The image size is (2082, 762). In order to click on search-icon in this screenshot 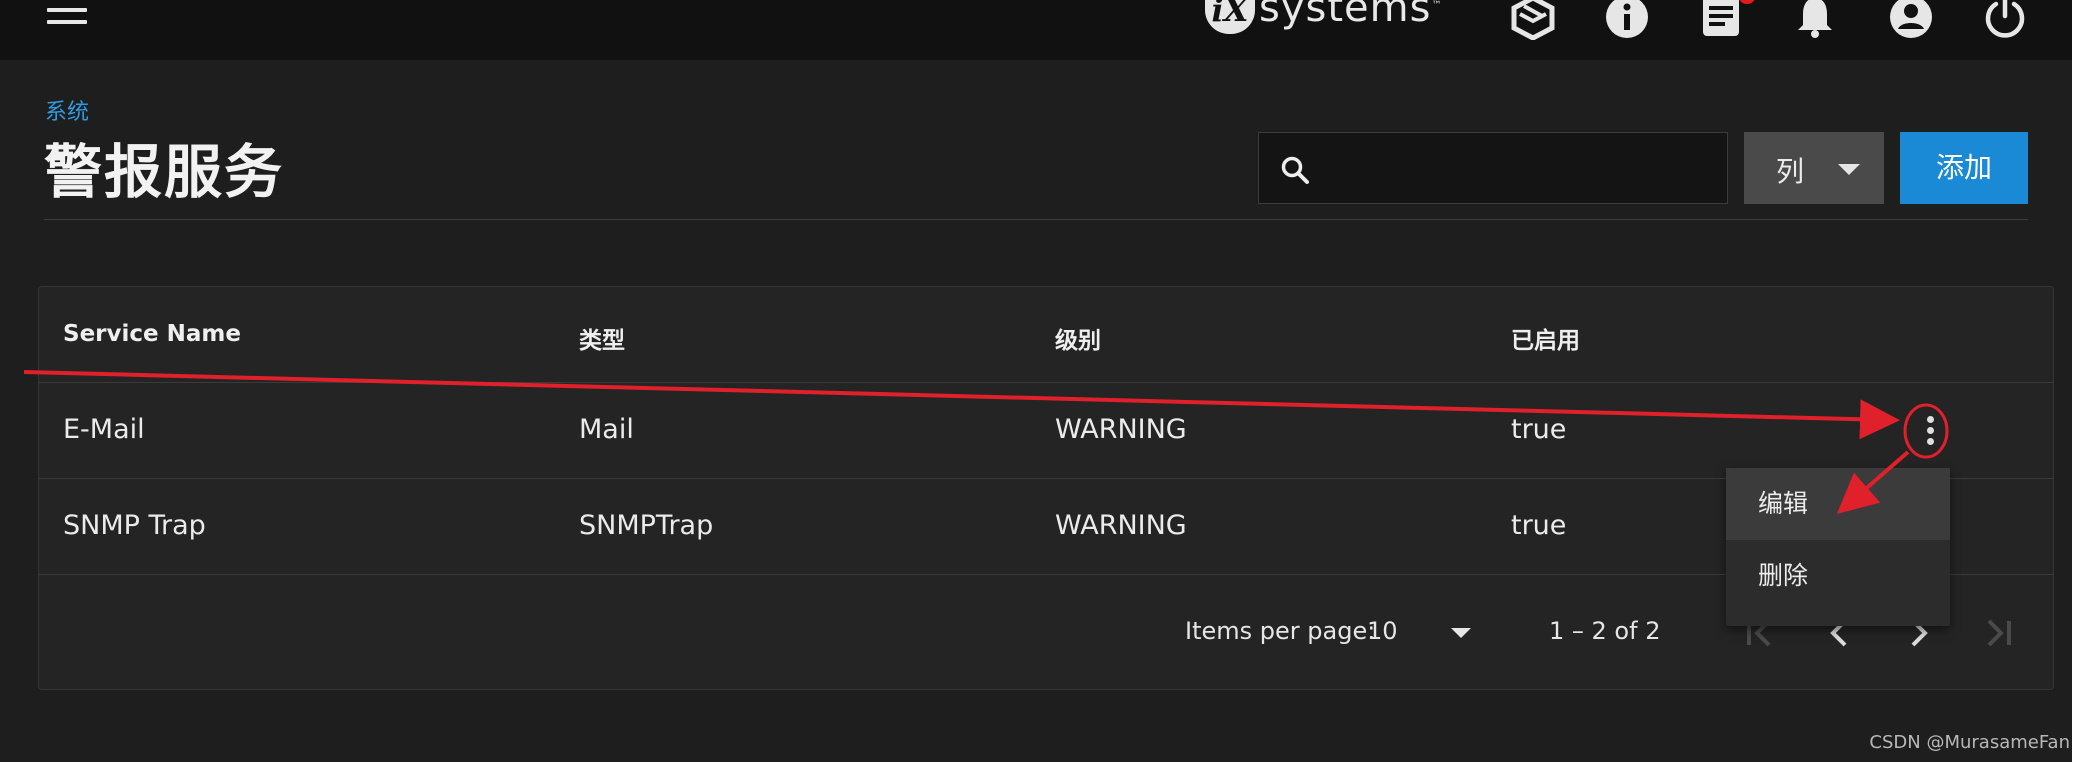, I will do `click(1295, 170)`.